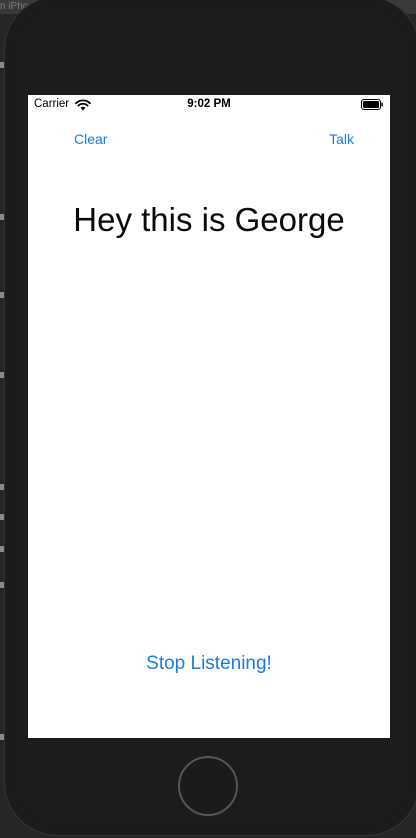 The width and height of the screenshot is (416, 838). Describe the element at coordinates (90, 139) in the screenshot. I see `clear-button: Clear` at that location.